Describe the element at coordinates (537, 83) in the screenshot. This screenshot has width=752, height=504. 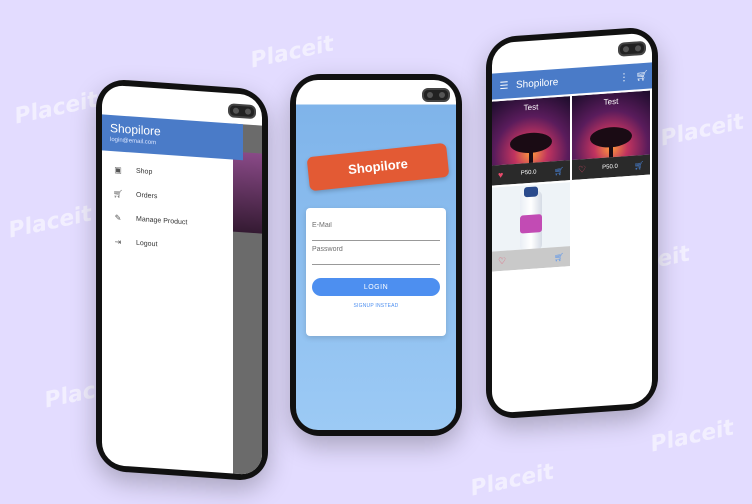
I see `app-title: Shopilore` at that location.